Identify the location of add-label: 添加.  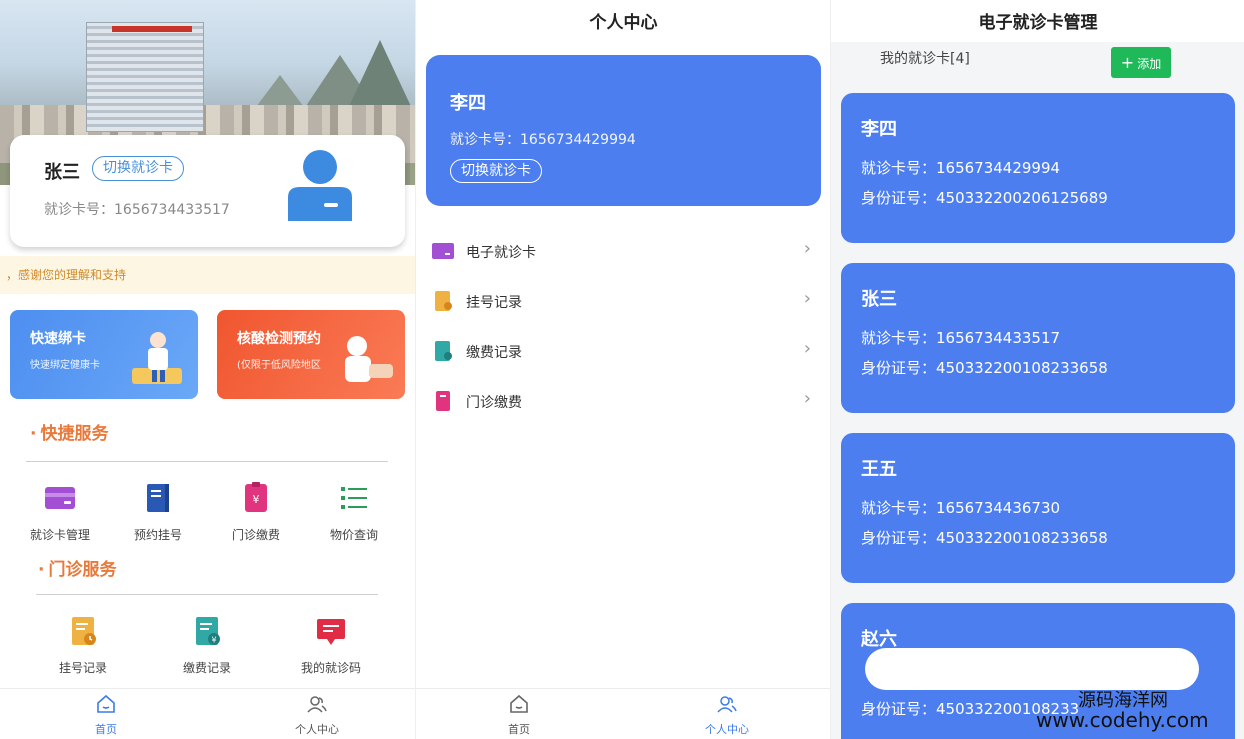
(1149, 64).